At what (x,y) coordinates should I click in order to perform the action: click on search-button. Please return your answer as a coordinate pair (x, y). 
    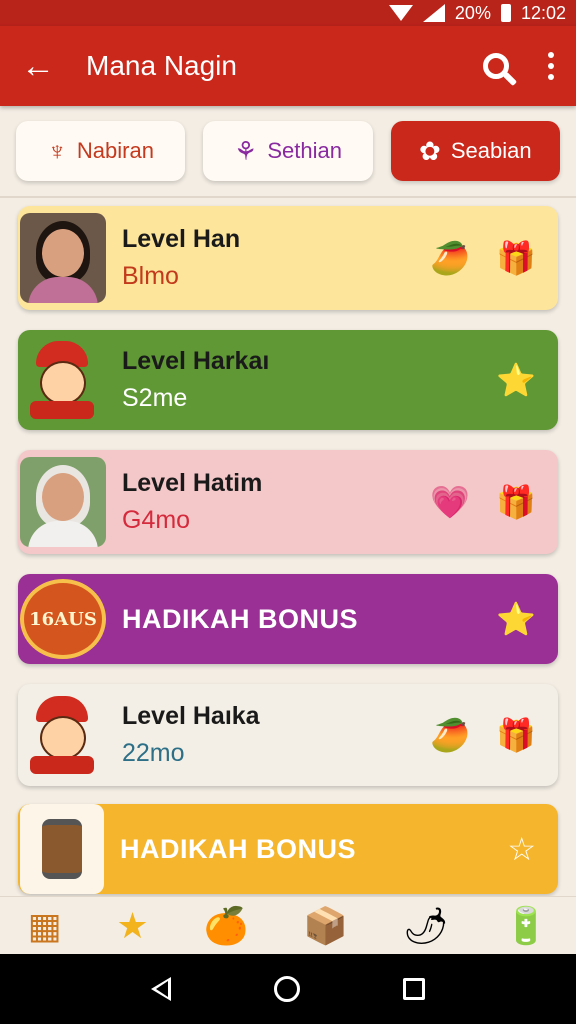
    Looking at the image, I should click on (496, 66).